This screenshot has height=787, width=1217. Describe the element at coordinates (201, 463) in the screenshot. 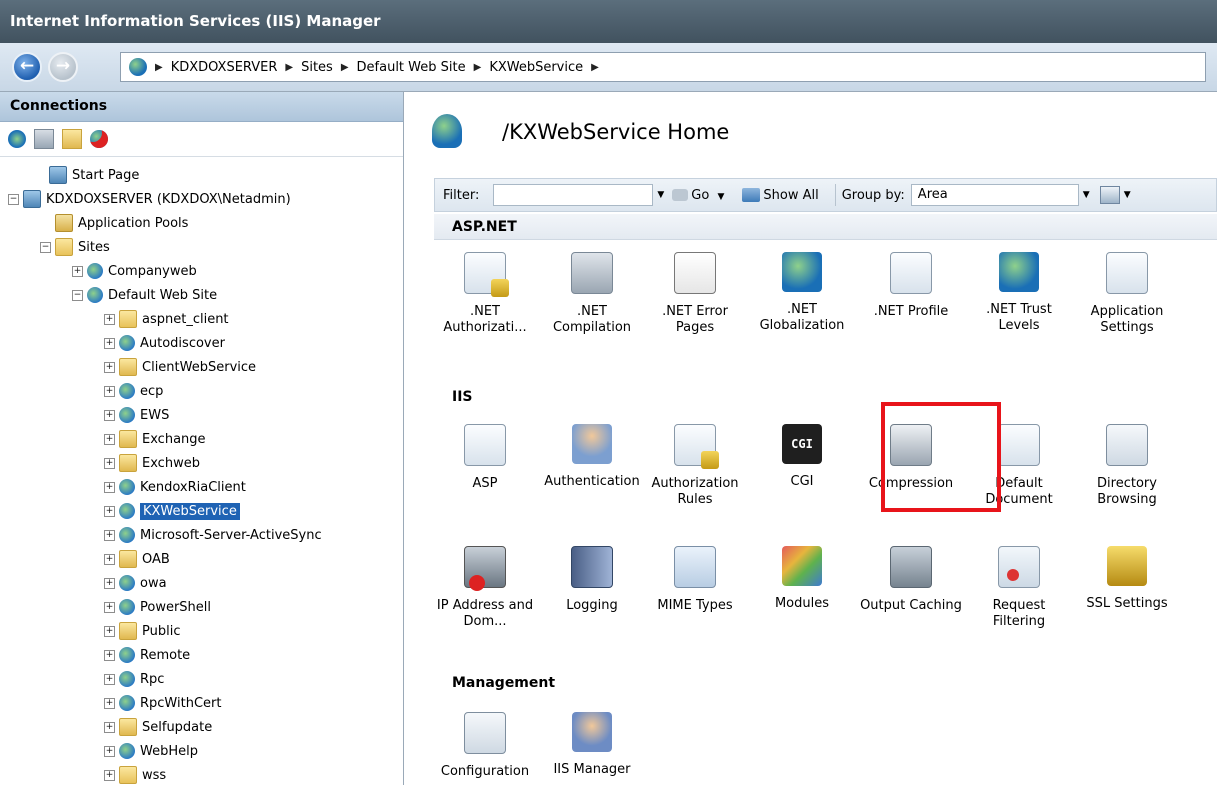

I see `tree-node: + Exchweb` at that location.